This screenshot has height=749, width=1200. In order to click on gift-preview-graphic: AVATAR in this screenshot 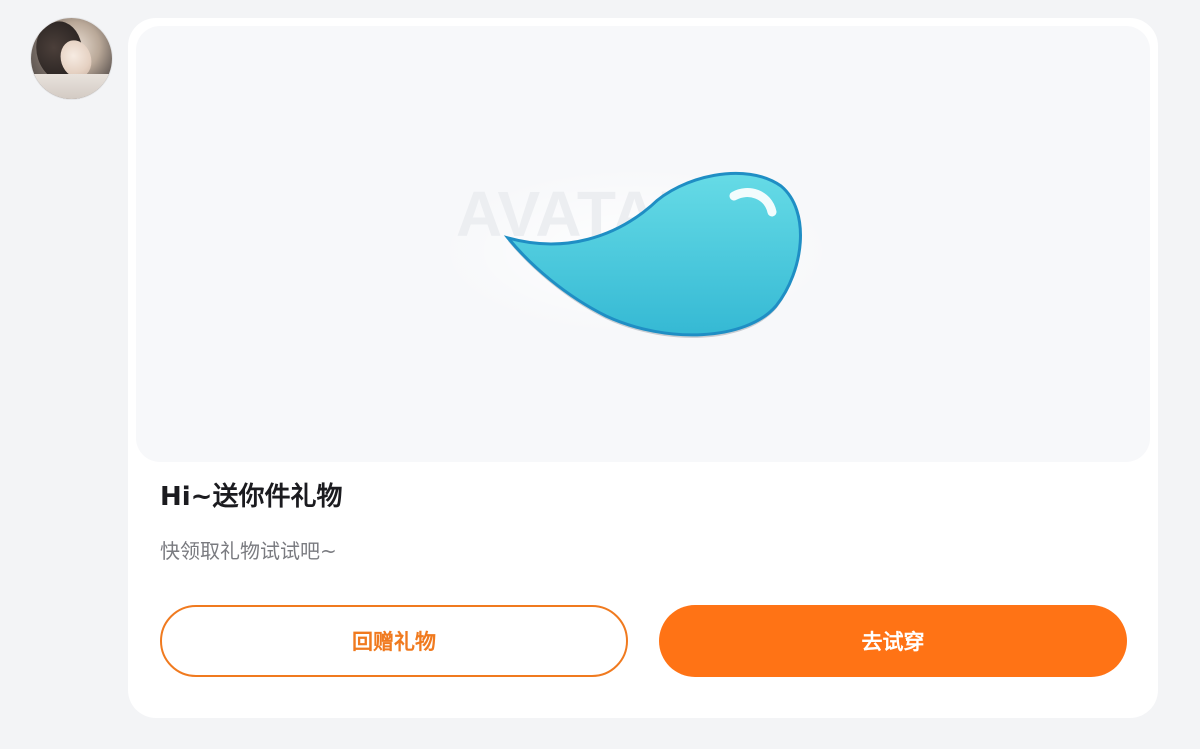, I will do `click(636, 252)`.